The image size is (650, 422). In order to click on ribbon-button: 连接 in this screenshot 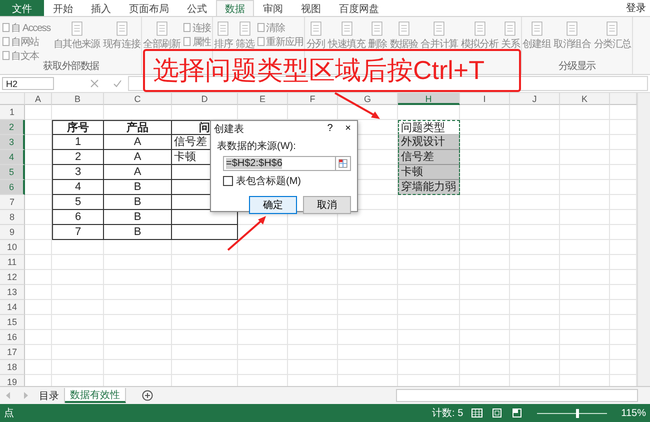, I will do `click(197, 27)`.